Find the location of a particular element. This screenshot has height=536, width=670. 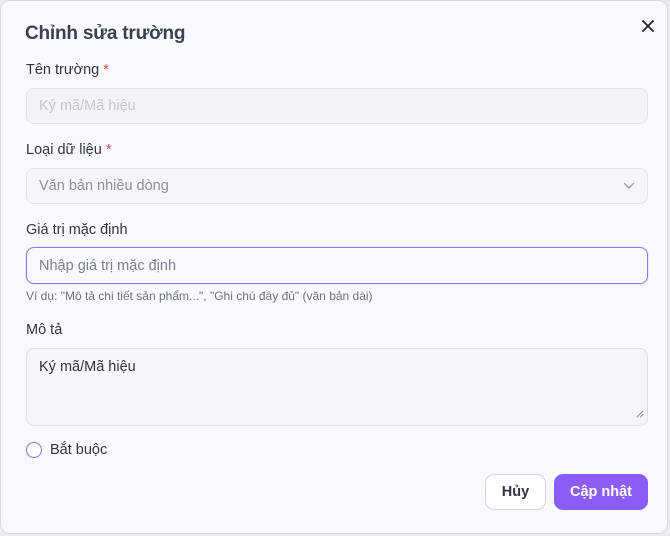

data-type-label: Loại dữ liệu * is located at coordinates (68, 150).